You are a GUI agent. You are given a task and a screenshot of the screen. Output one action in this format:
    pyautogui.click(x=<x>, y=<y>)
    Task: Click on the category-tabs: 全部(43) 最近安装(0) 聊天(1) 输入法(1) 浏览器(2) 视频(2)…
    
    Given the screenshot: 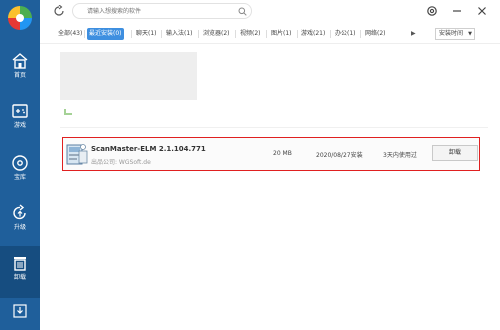 What is the action you would take?
    pyautogui.click(x=270, y=34)
    